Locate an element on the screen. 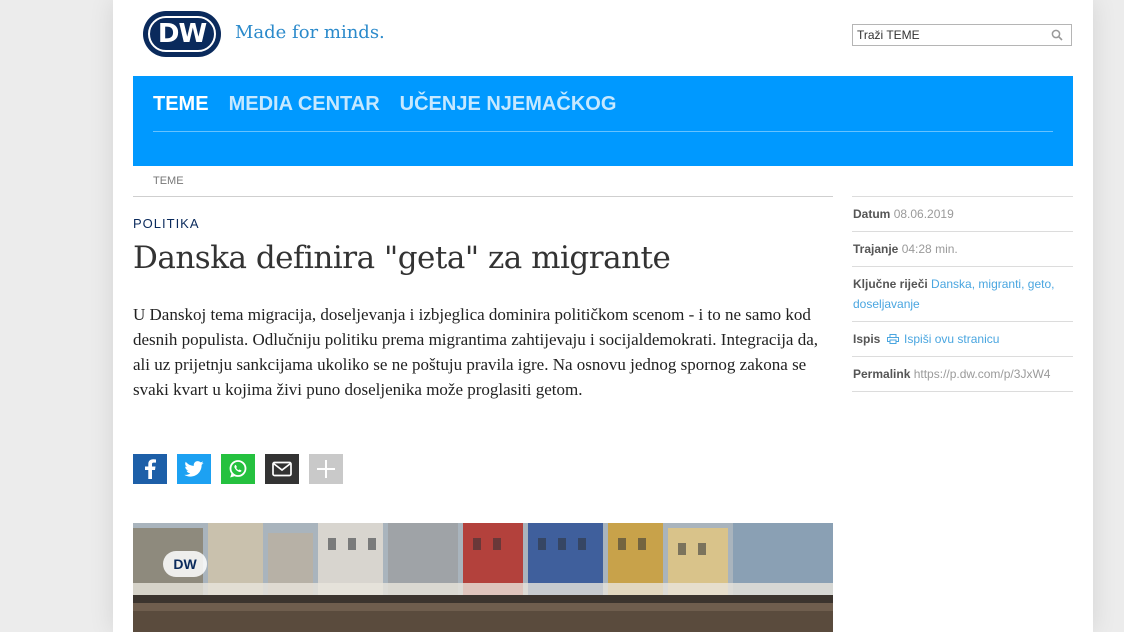 This screenshot has height=632, width=1124. keyword-link: Danska is located at coordinates (951, 284).